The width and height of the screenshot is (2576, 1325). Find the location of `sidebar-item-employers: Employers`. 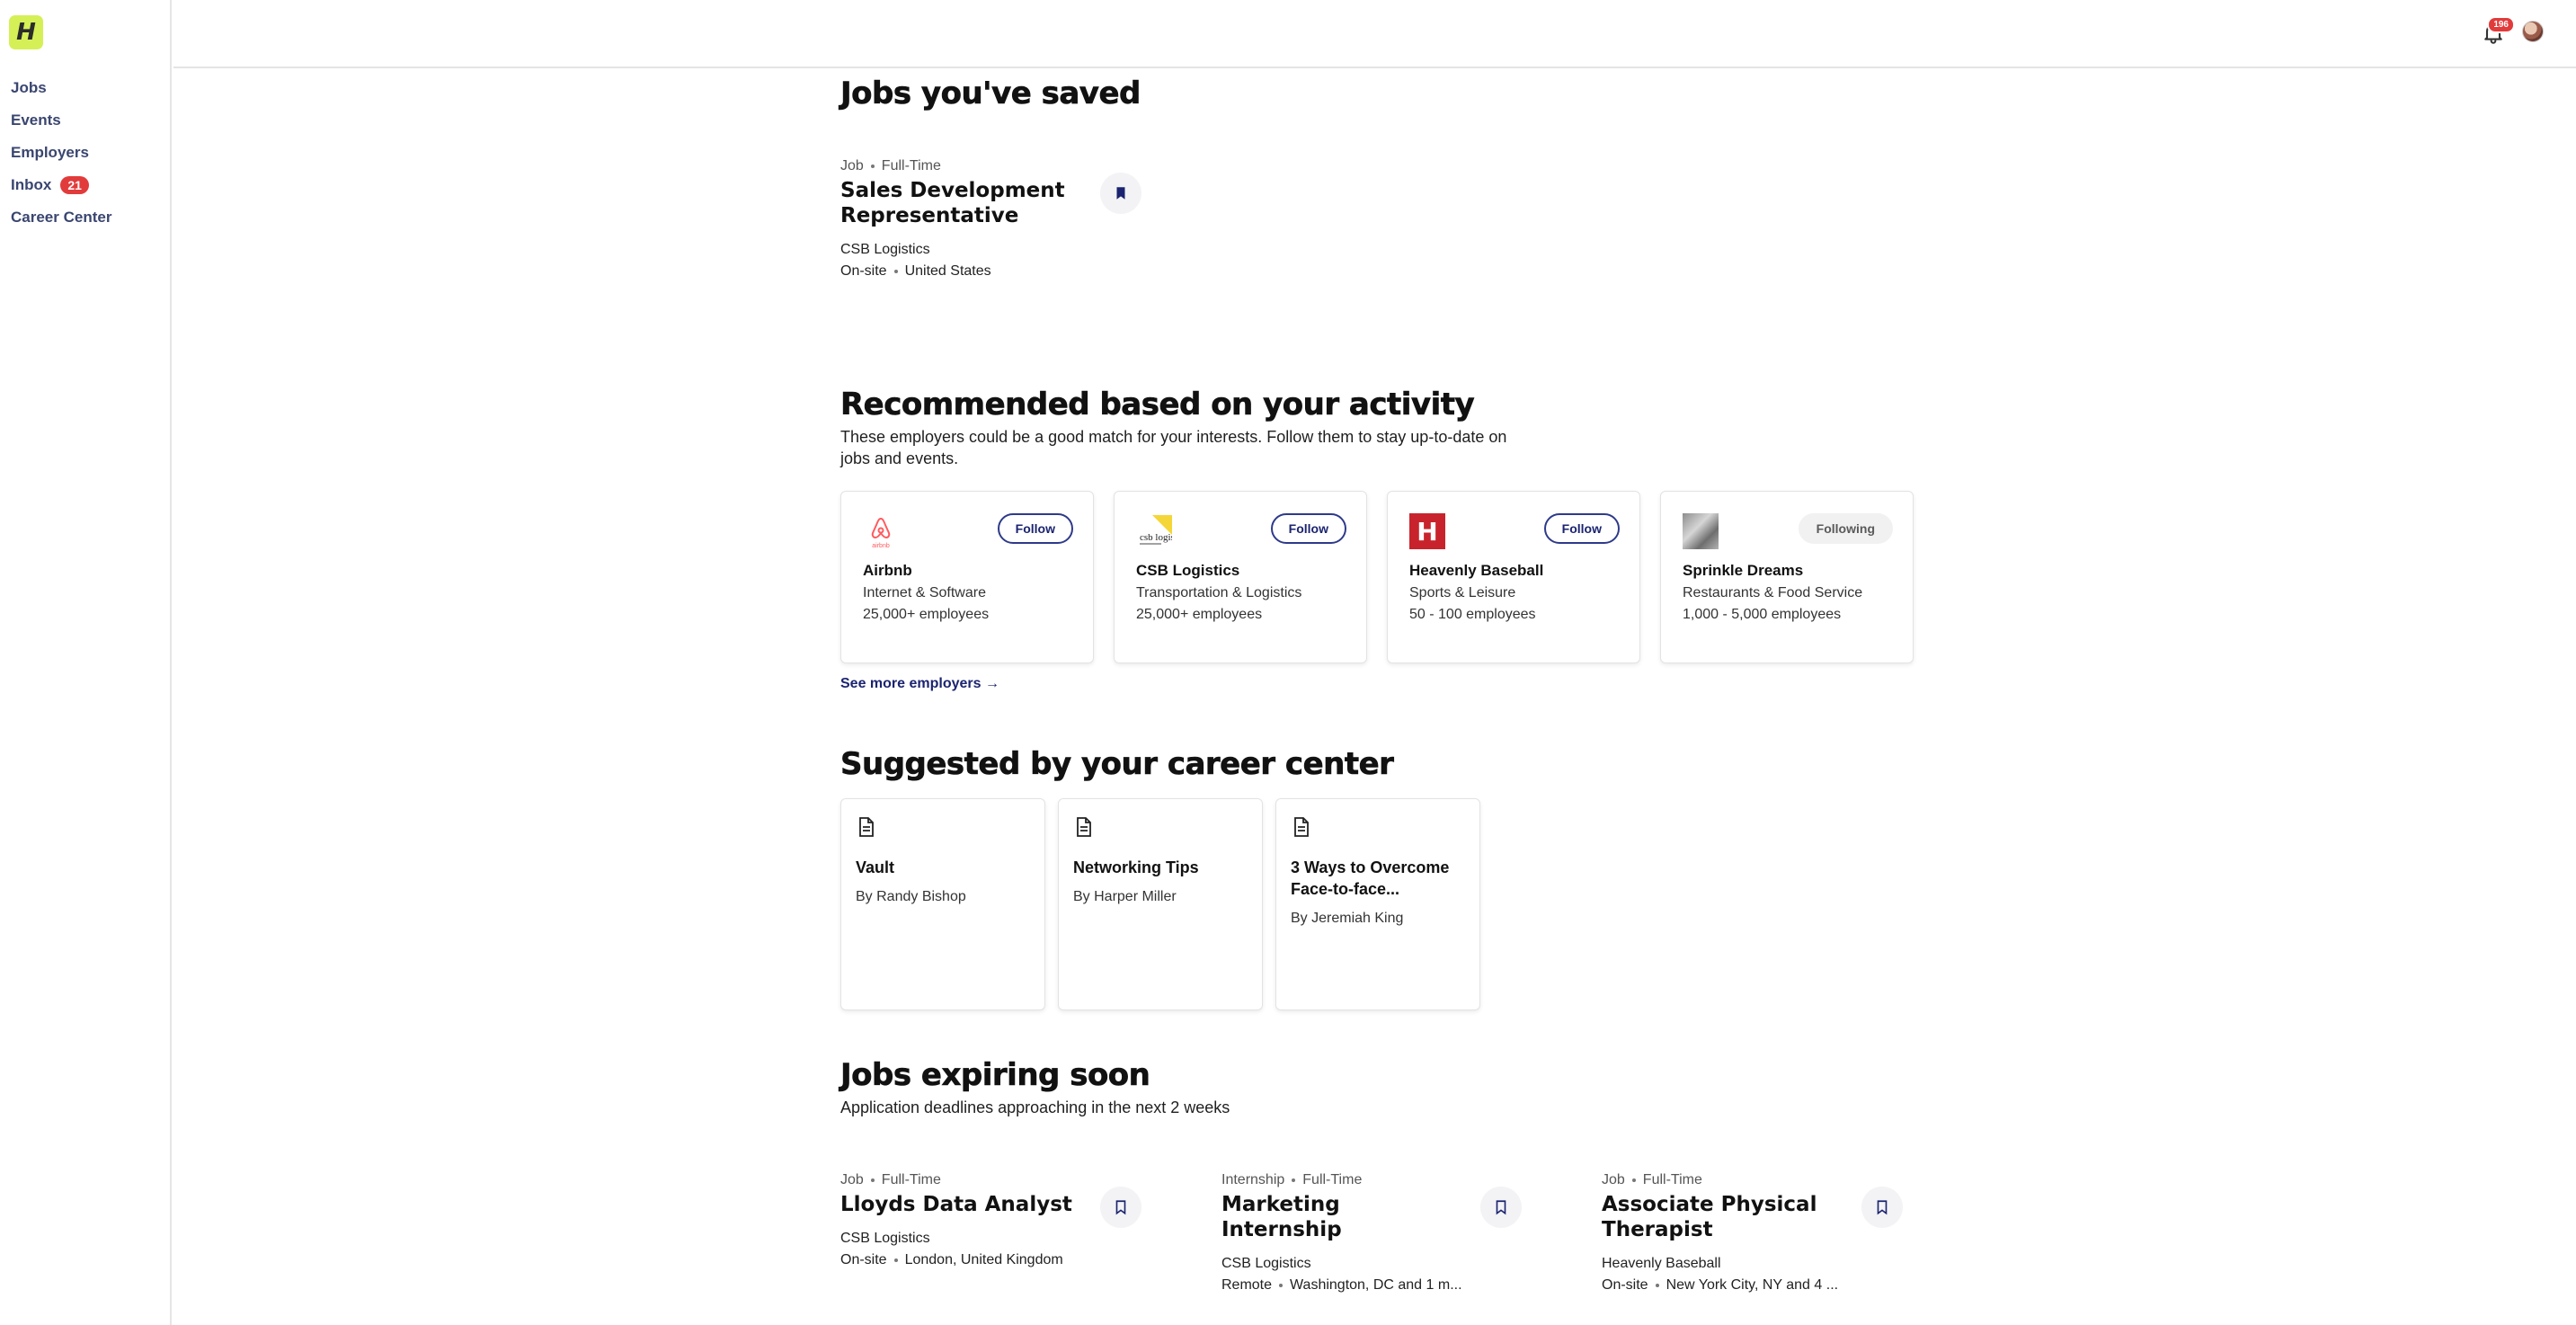

sidebar-item-employers: Employers is located at coordinates (61, 153).